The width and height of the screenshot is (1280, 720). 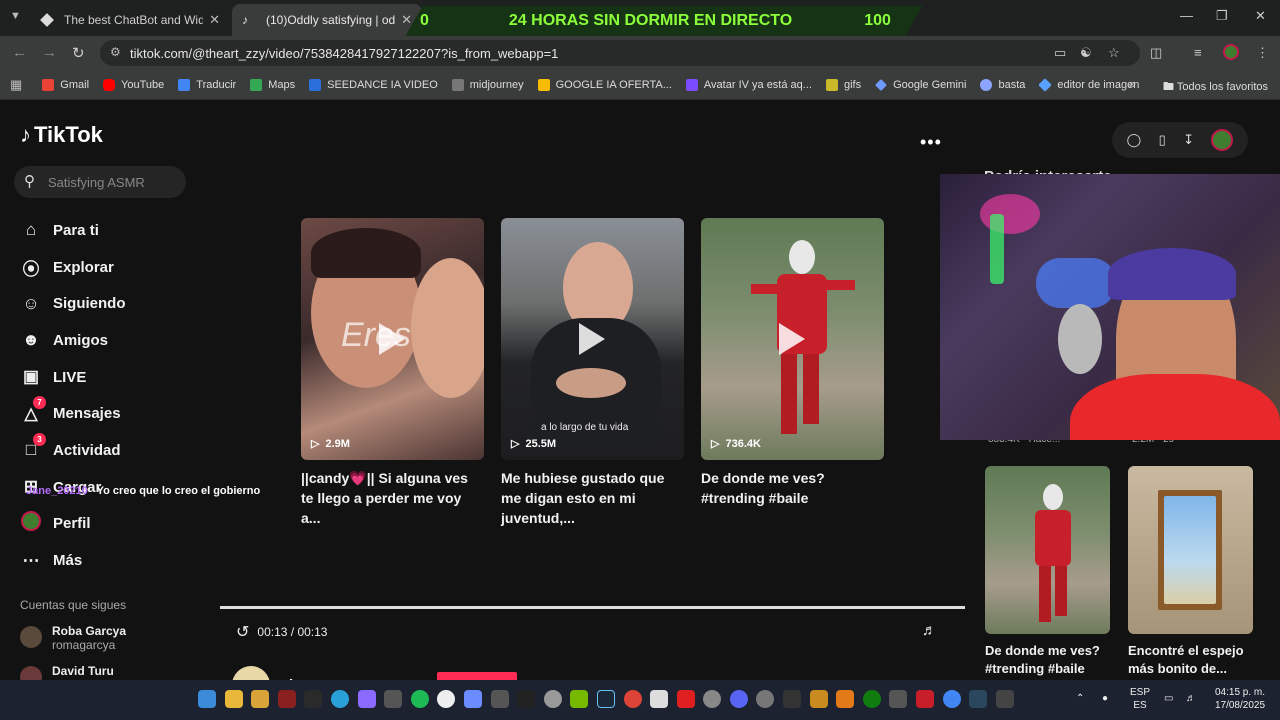 What do you see at coordinates (214, 20) in the screenshot?
I see `close-tab-icon: ✕` at bounding box center [214, 20].